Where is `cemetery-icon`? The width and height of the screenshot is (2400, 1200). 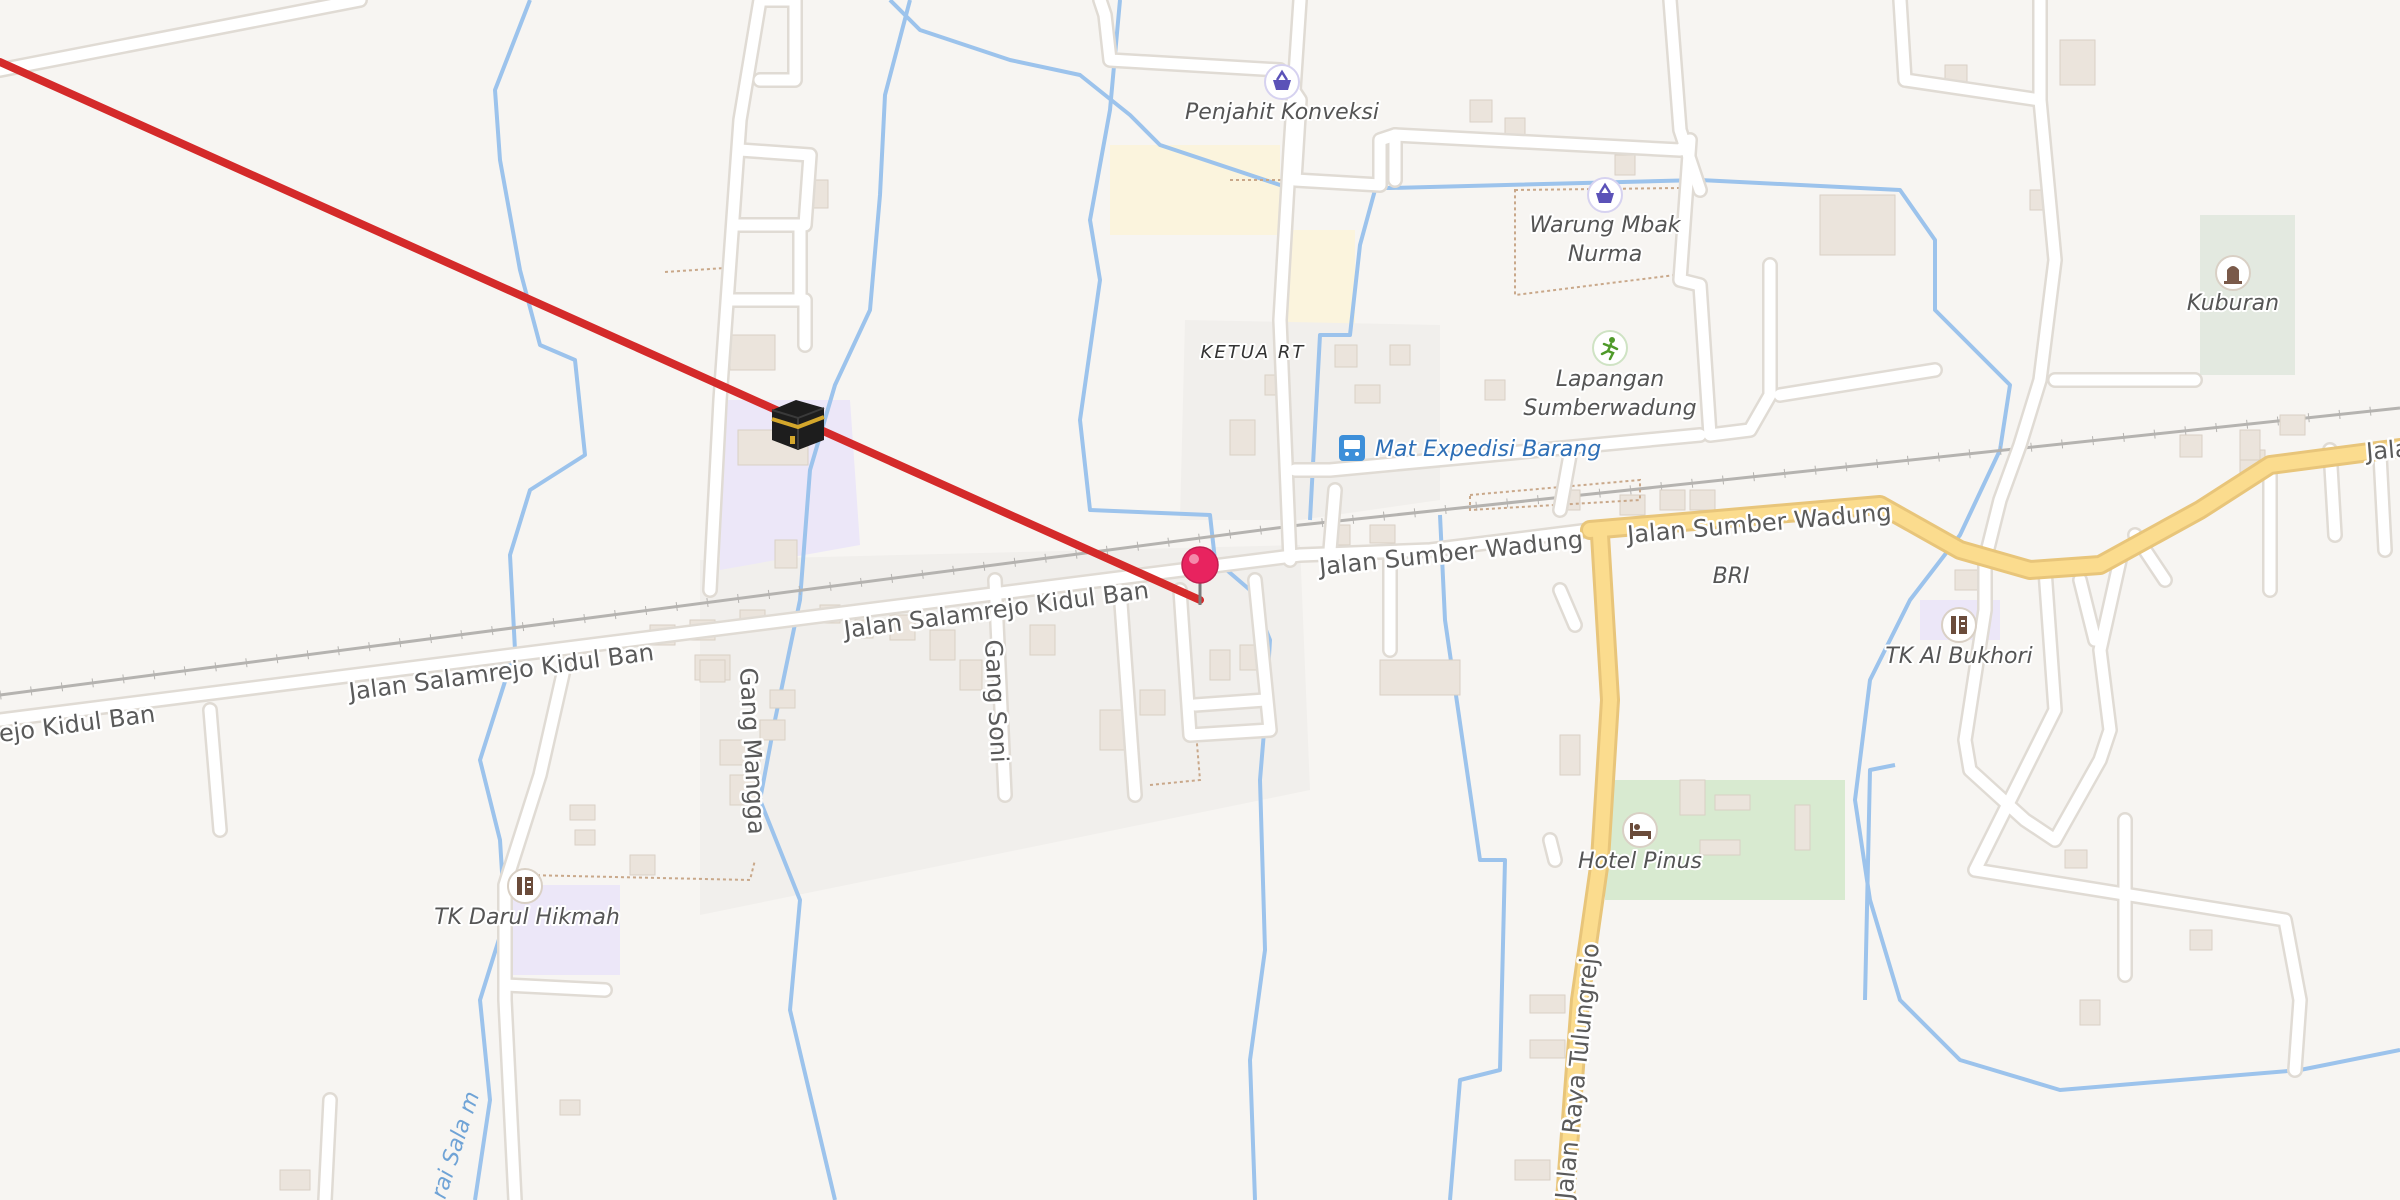
cemetery-icon is located at coordinates (2233, 273).